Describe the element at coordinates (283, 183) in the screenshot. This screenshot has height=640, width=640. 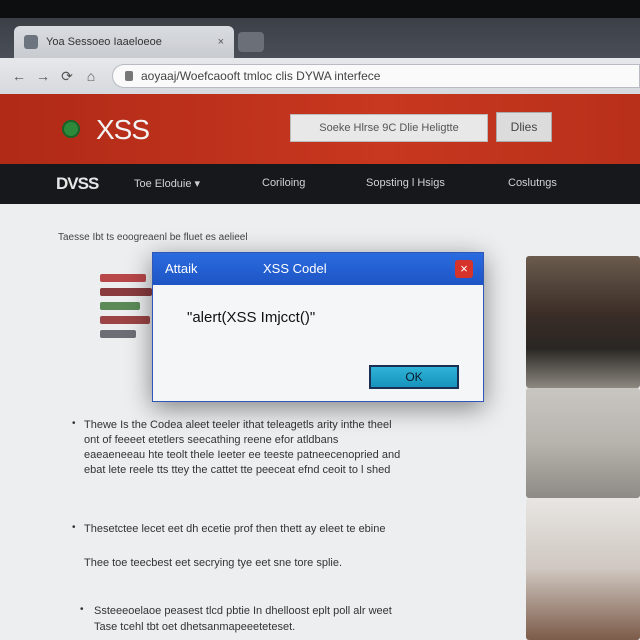
I see `nav-item-config: Coriloing` at that location.